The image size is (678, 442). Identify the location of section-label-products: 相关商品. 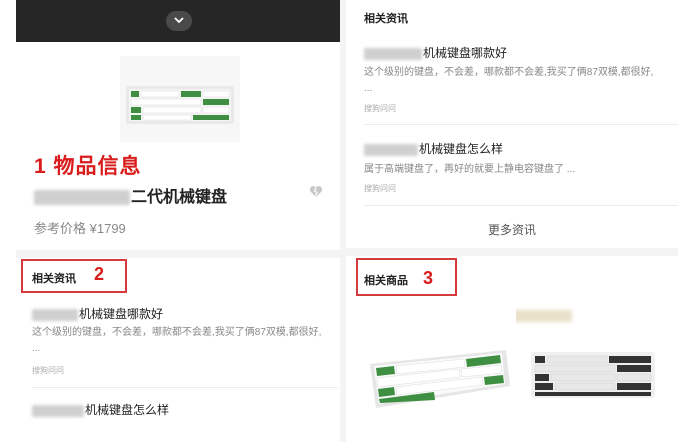
(386, 281).